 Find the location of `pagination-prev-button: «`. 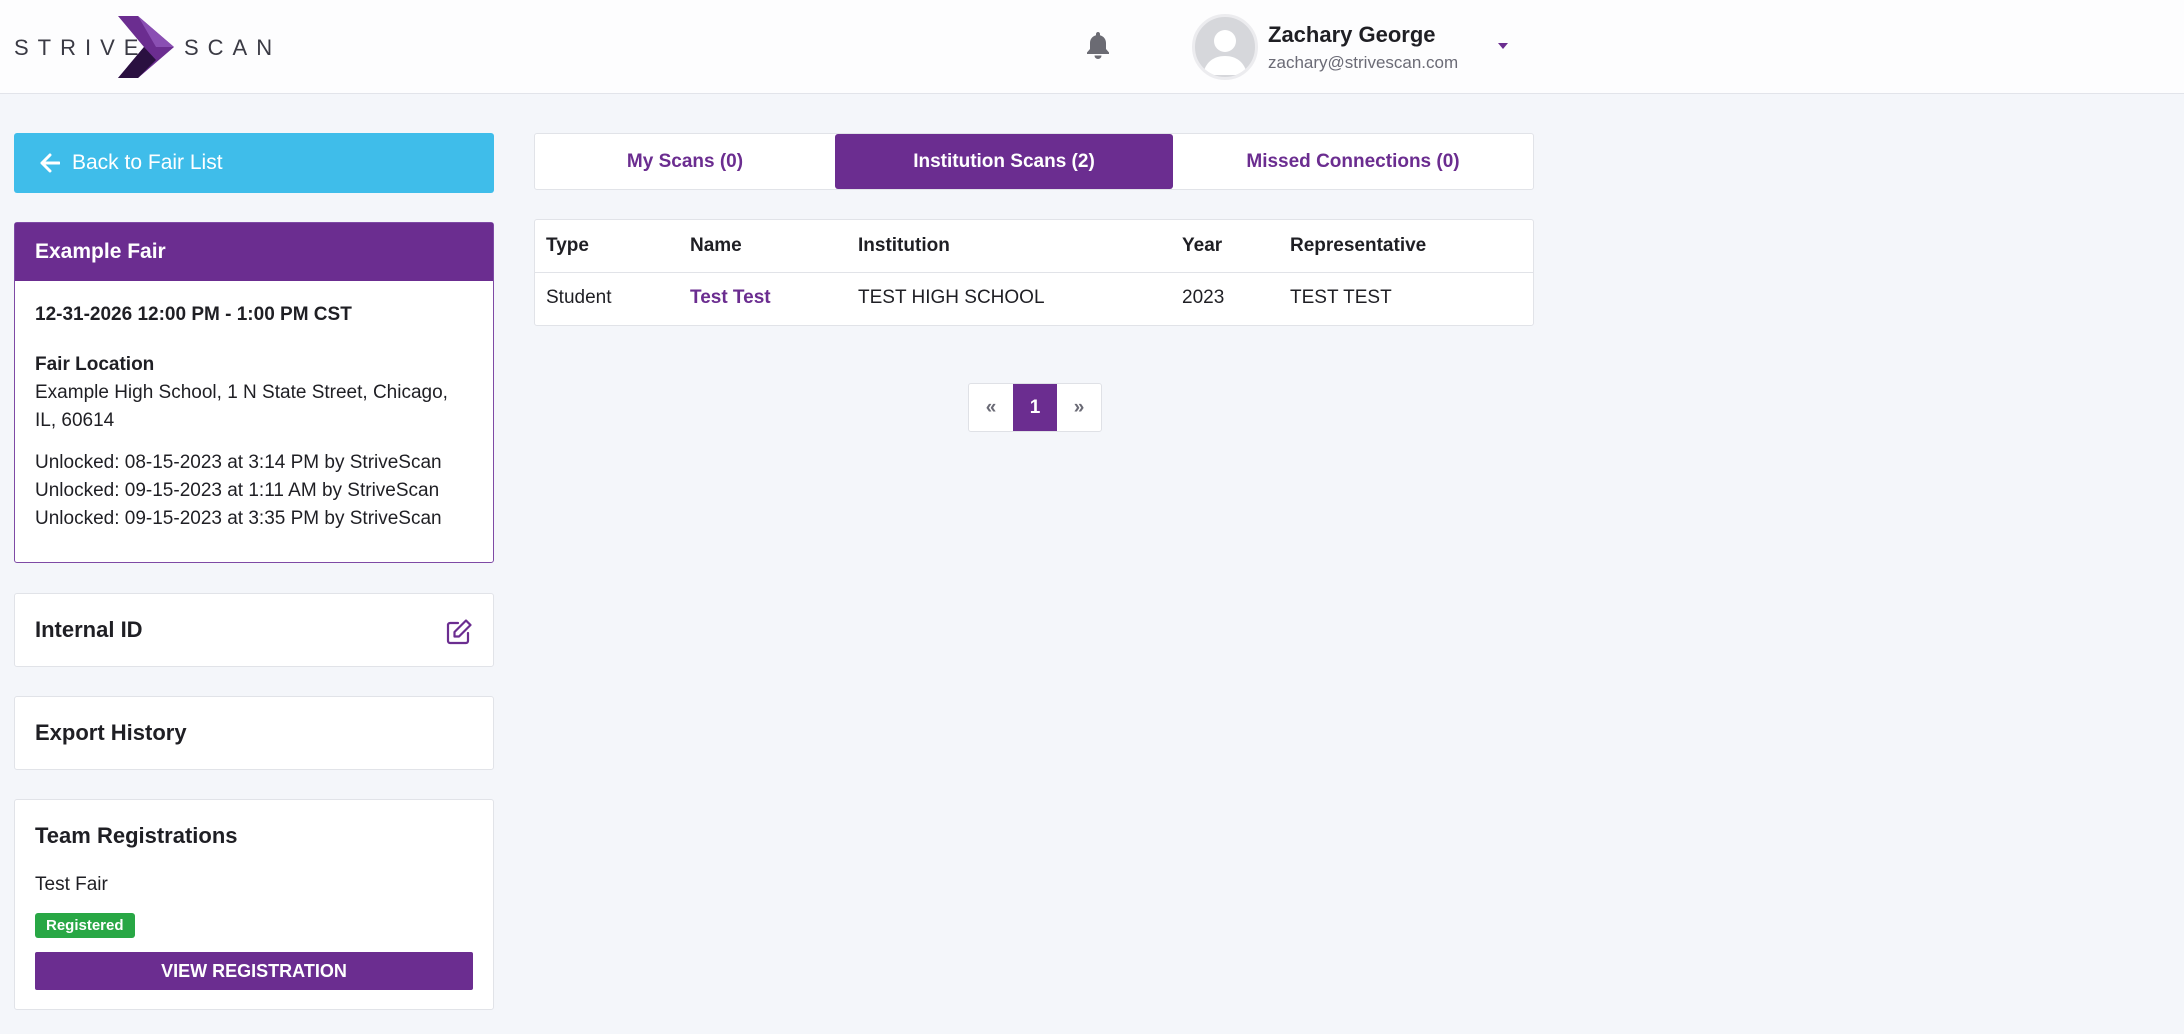

pagination-prev-button: « is located at coordinates (991, 407).